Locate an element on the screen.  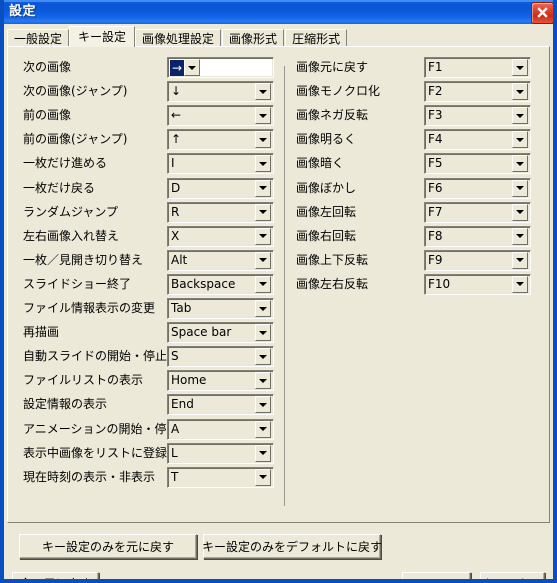
close-button is located at coordinates (542, 13).